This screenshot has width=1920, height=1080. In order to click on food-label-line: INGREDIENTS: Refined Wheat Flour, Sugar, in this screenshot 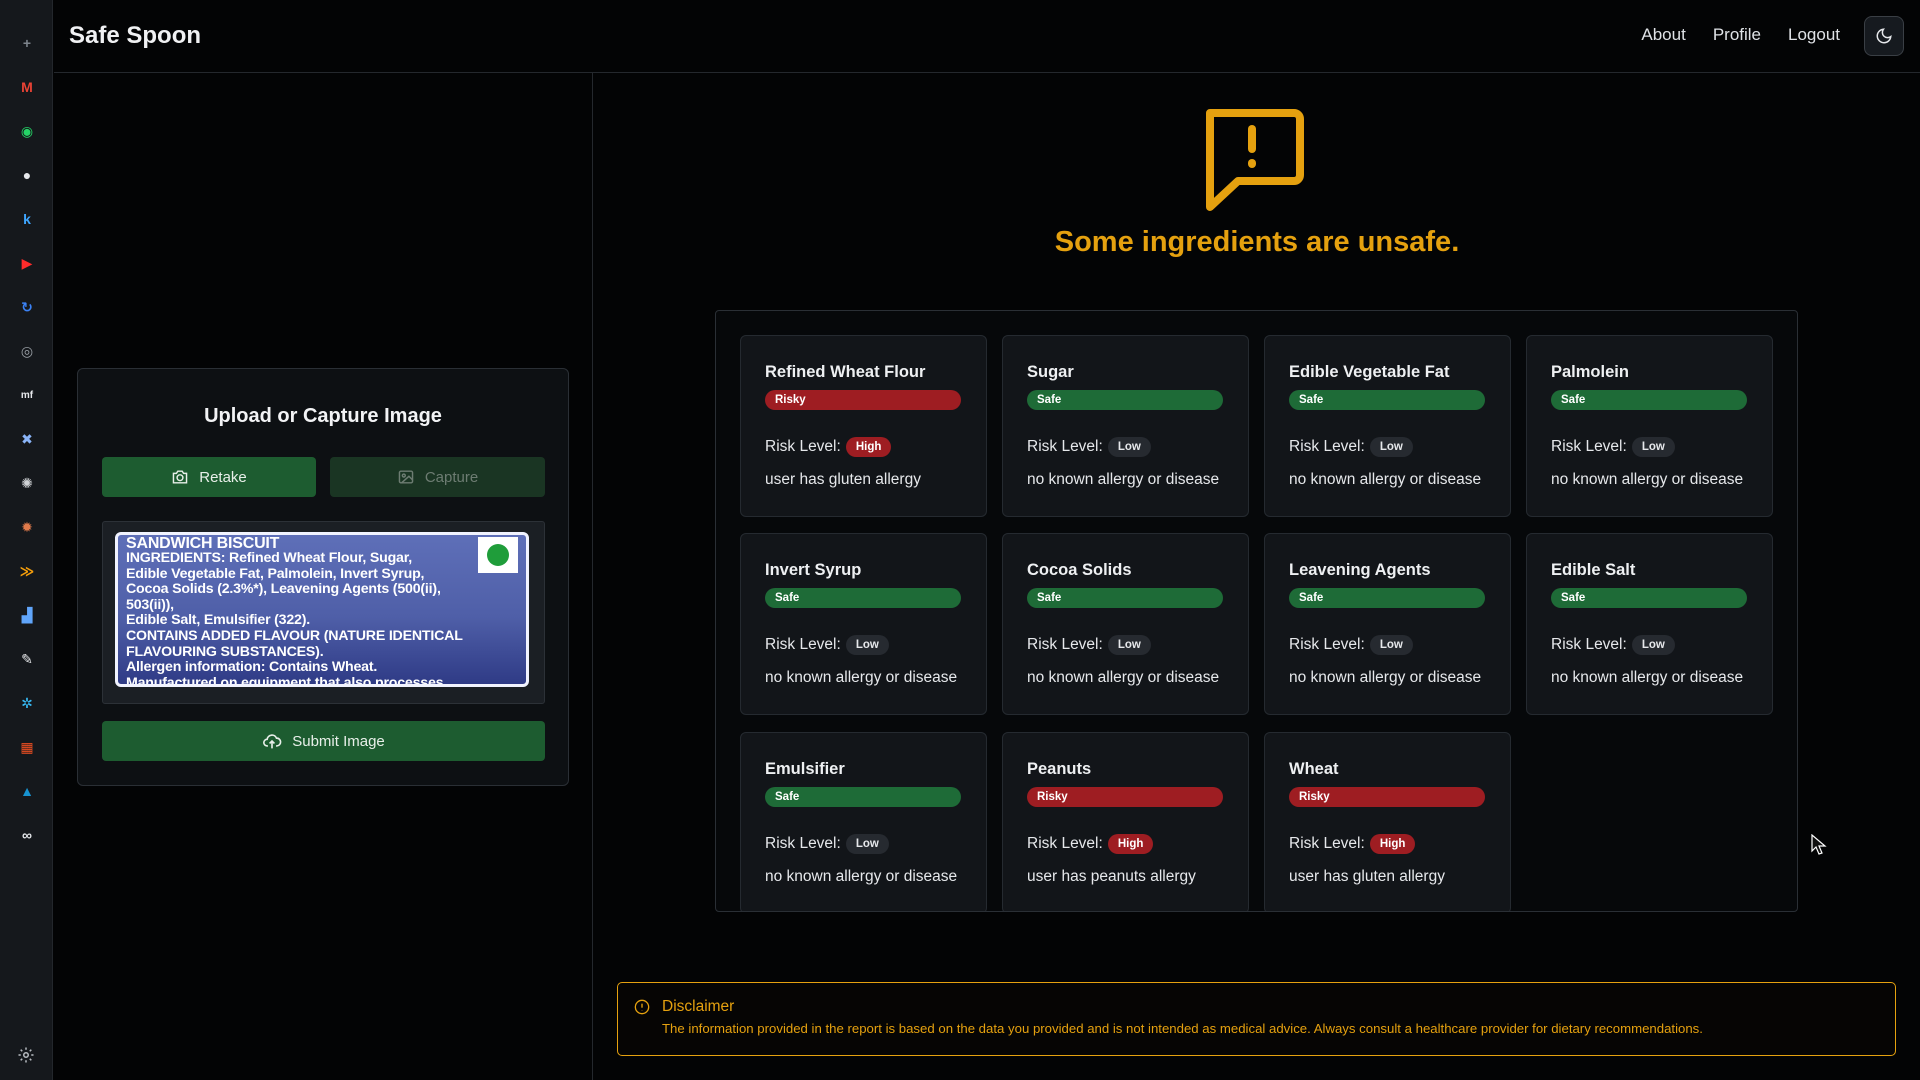, I will do `click(269, 558)`.